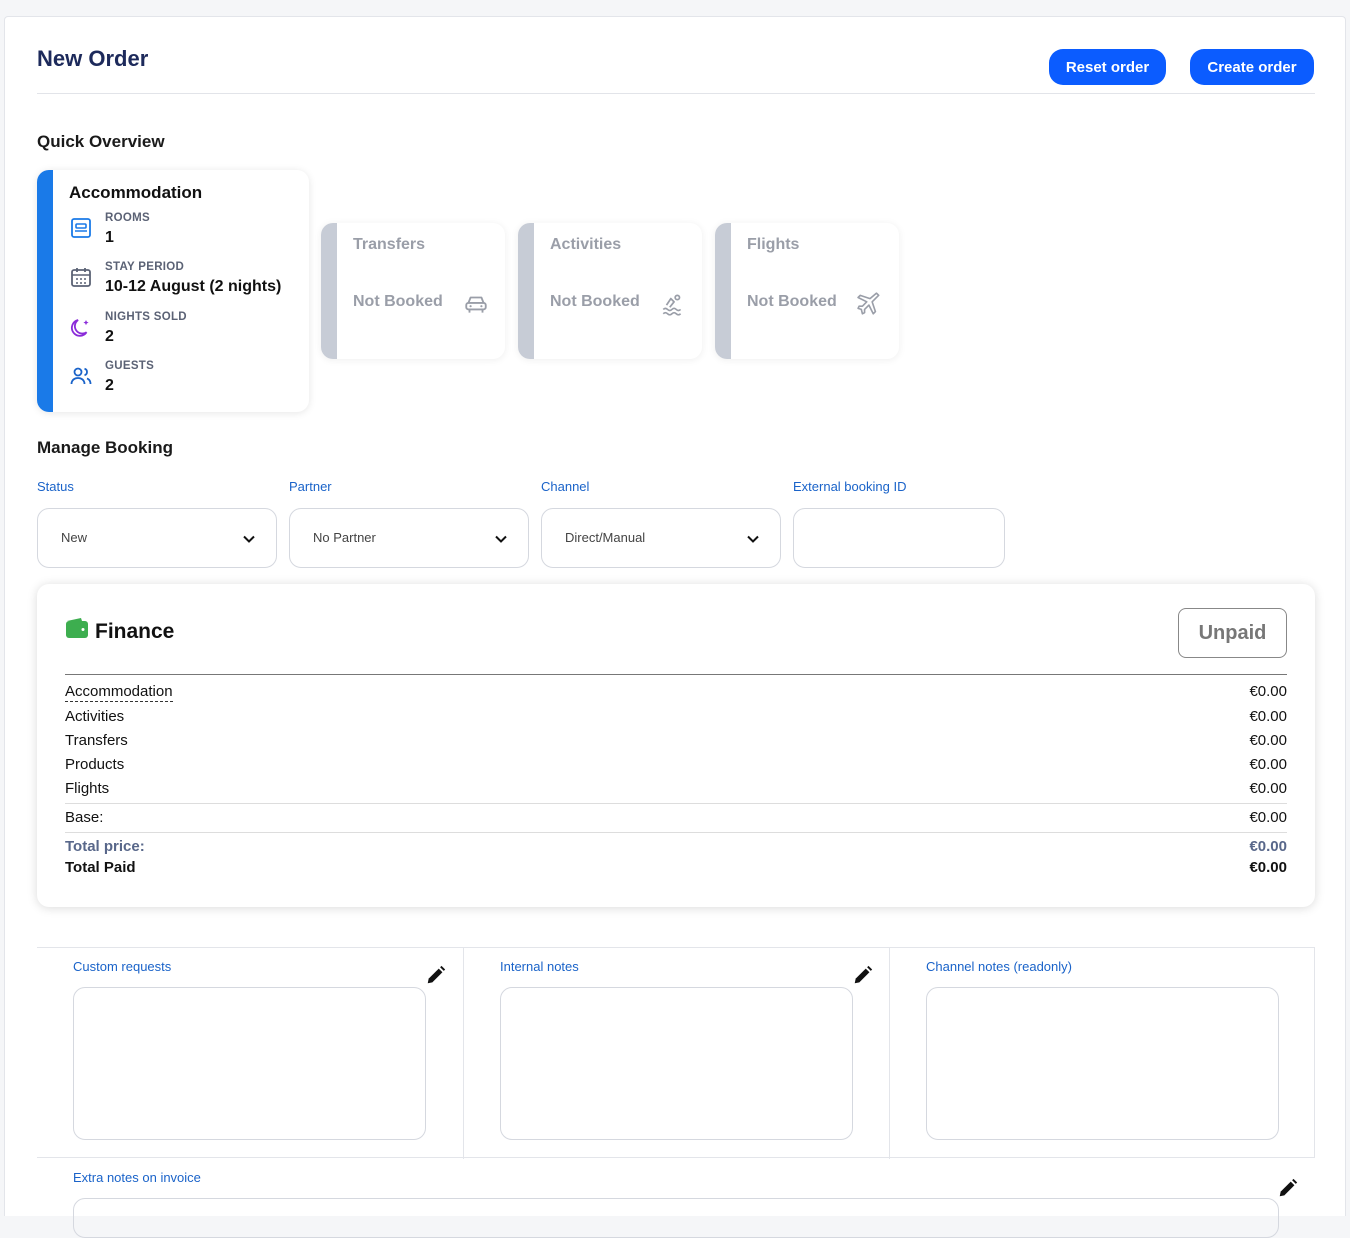 This screenshot has width=1350, height=1238. I want to click on finance-row-base: Base: €0.00, so click(676, 819).